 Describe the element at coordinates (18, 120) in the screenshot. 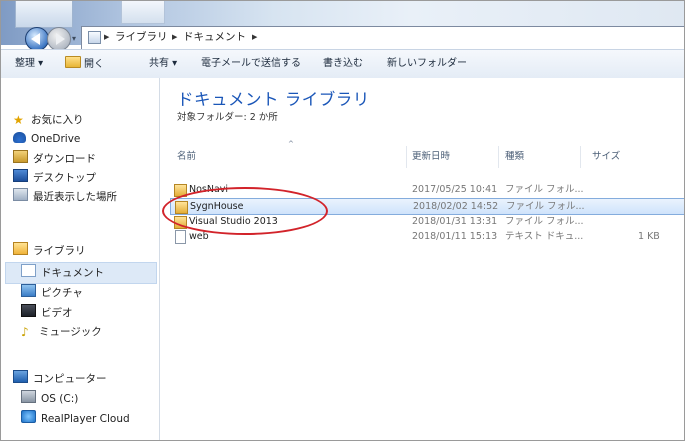

I see `star-icon: ★` at that location.